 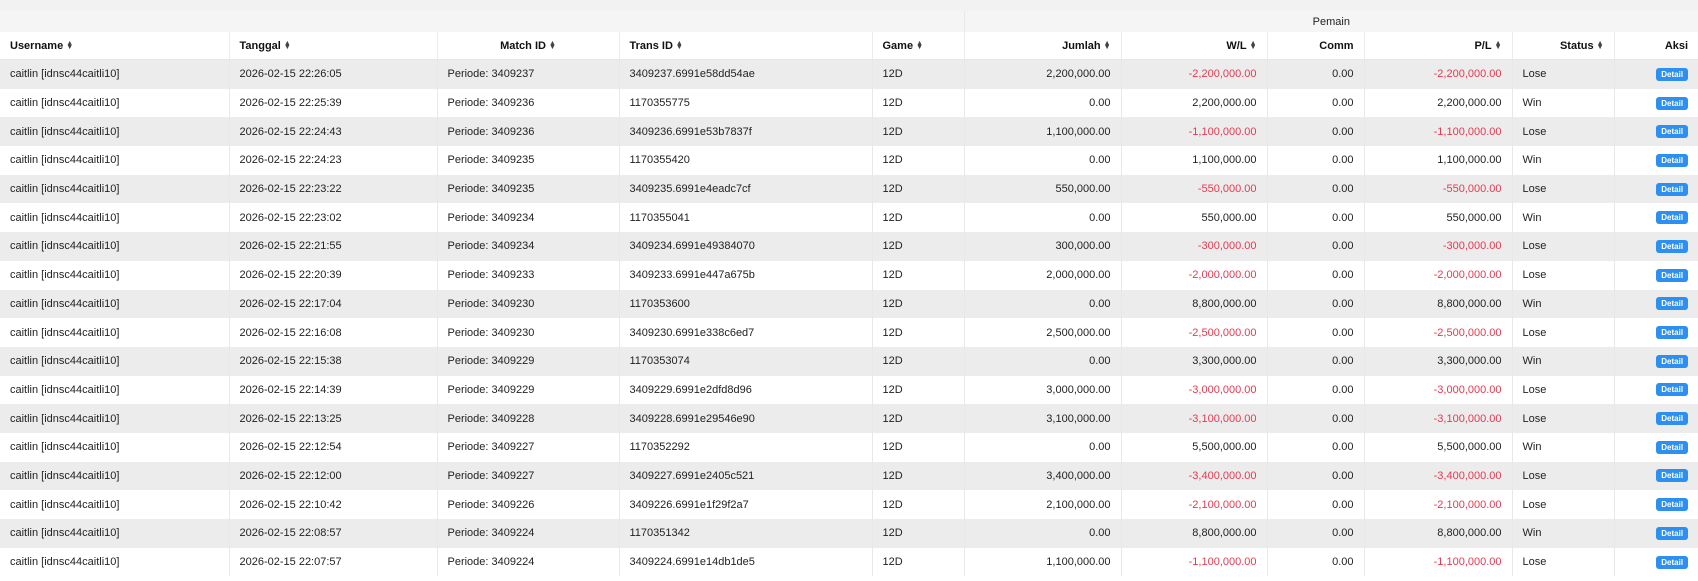 What do you see at coordinates (1576, 45) in the screenshot?
I see `col-label: Status` at bounding box center [1576, 45].